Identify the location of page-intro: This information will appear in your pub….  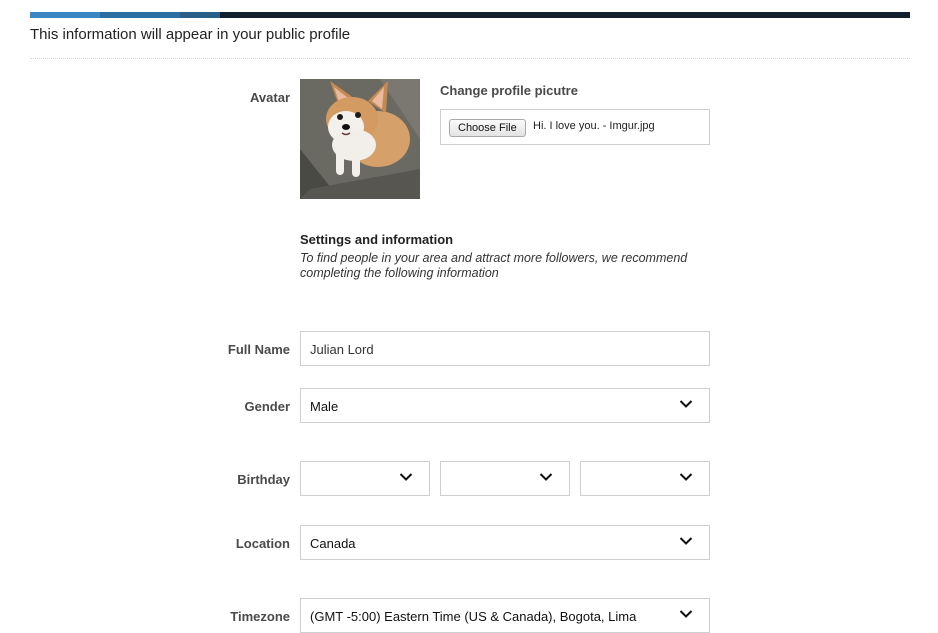
(190, 34).